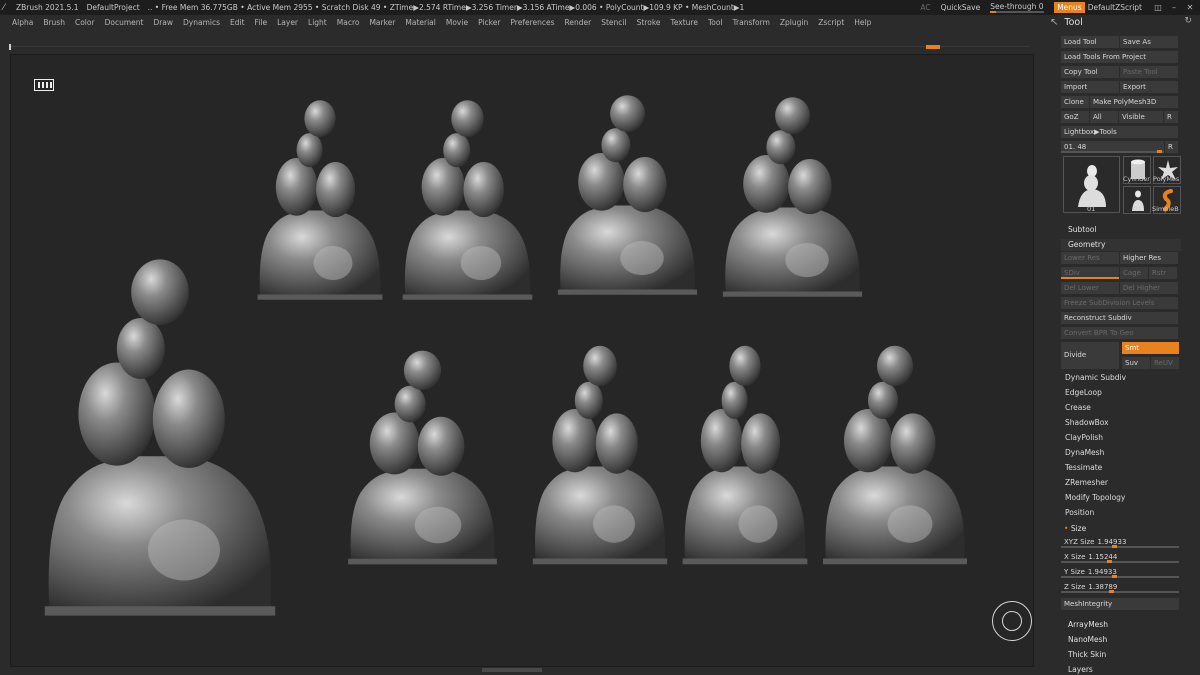 Image resolution: width=1200 pixels, height=675 pixels. What do you see at coordinates (1017, 7) in the screenshot?
I see `see-through-slider: See-through 0` at bounding box center [1017, 7].